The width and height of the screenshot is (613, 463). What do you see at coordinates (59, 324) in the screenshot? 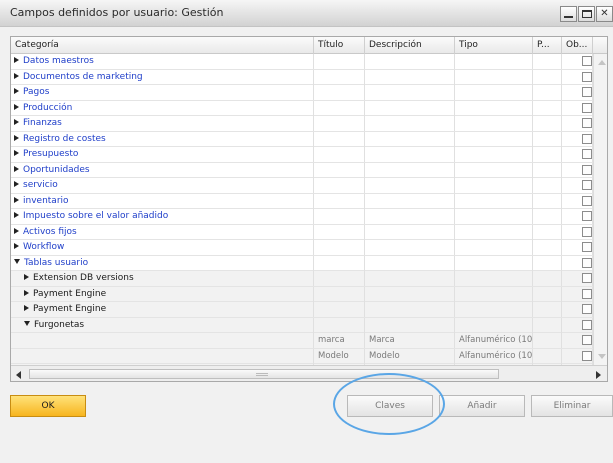
I see `tree-item-label: Furgonetas` at bounding box center [59, 324].